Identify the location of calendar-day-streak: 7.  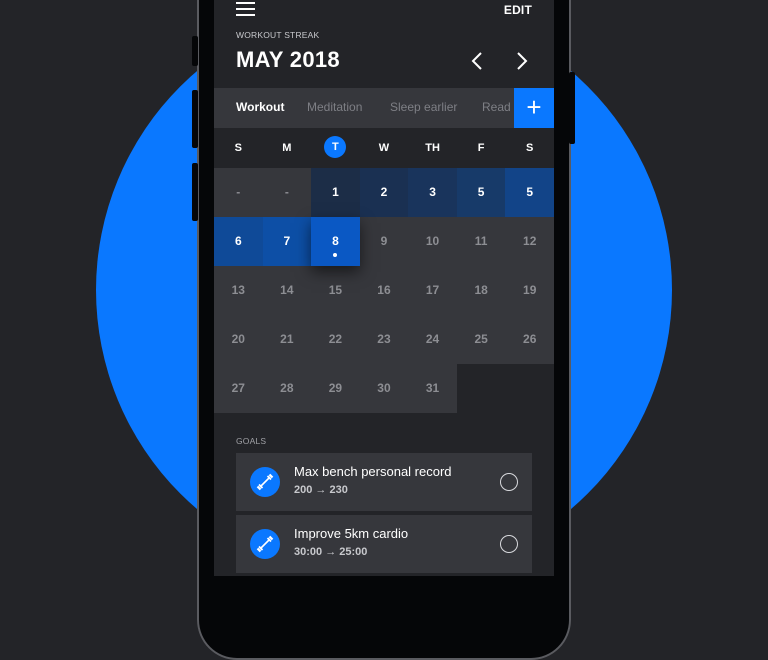
(287, 241).